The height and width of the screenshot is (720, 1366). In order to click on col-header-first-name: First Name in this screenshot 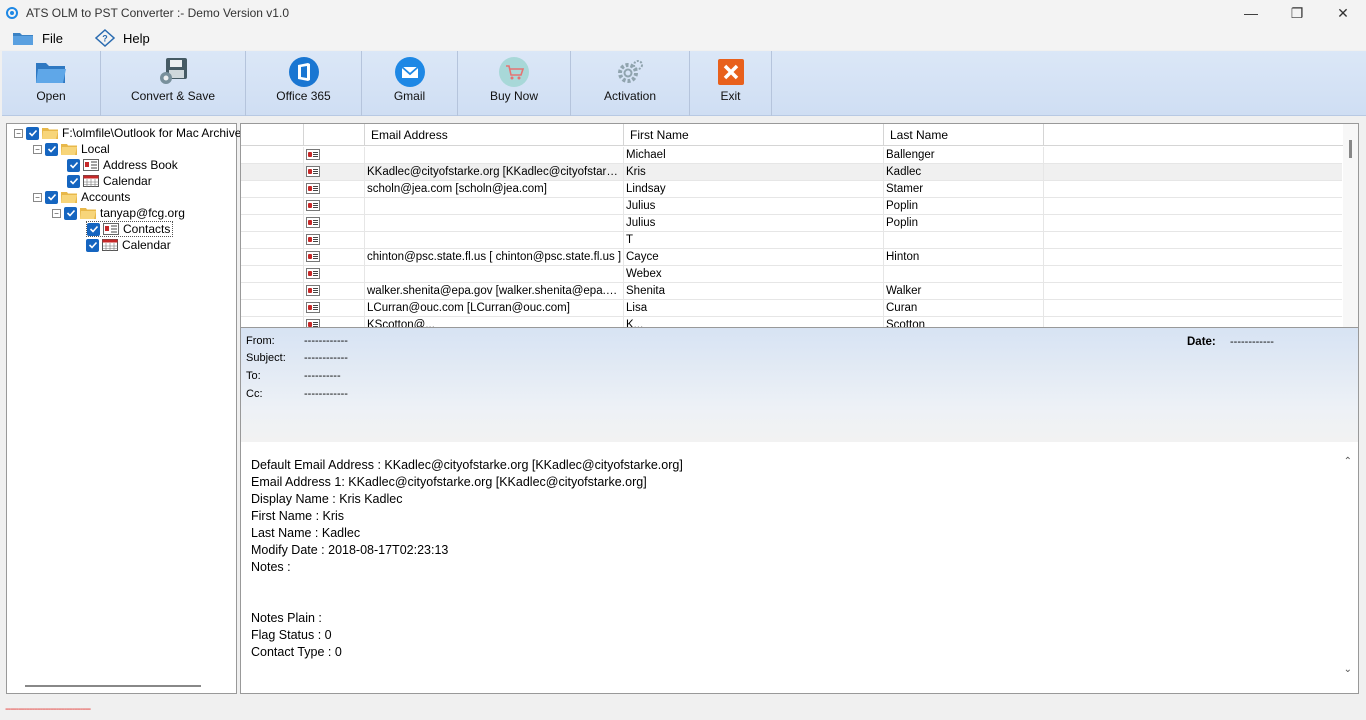, I will do `click(754, 135)`.